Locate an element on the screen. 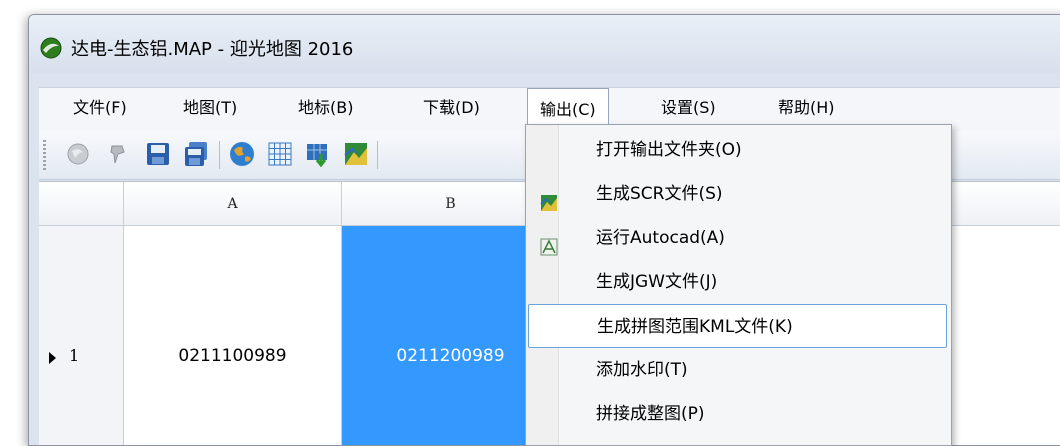 This screenshot has height=446, width=1060. scr-map-icon is located at coordinates (549, 198).